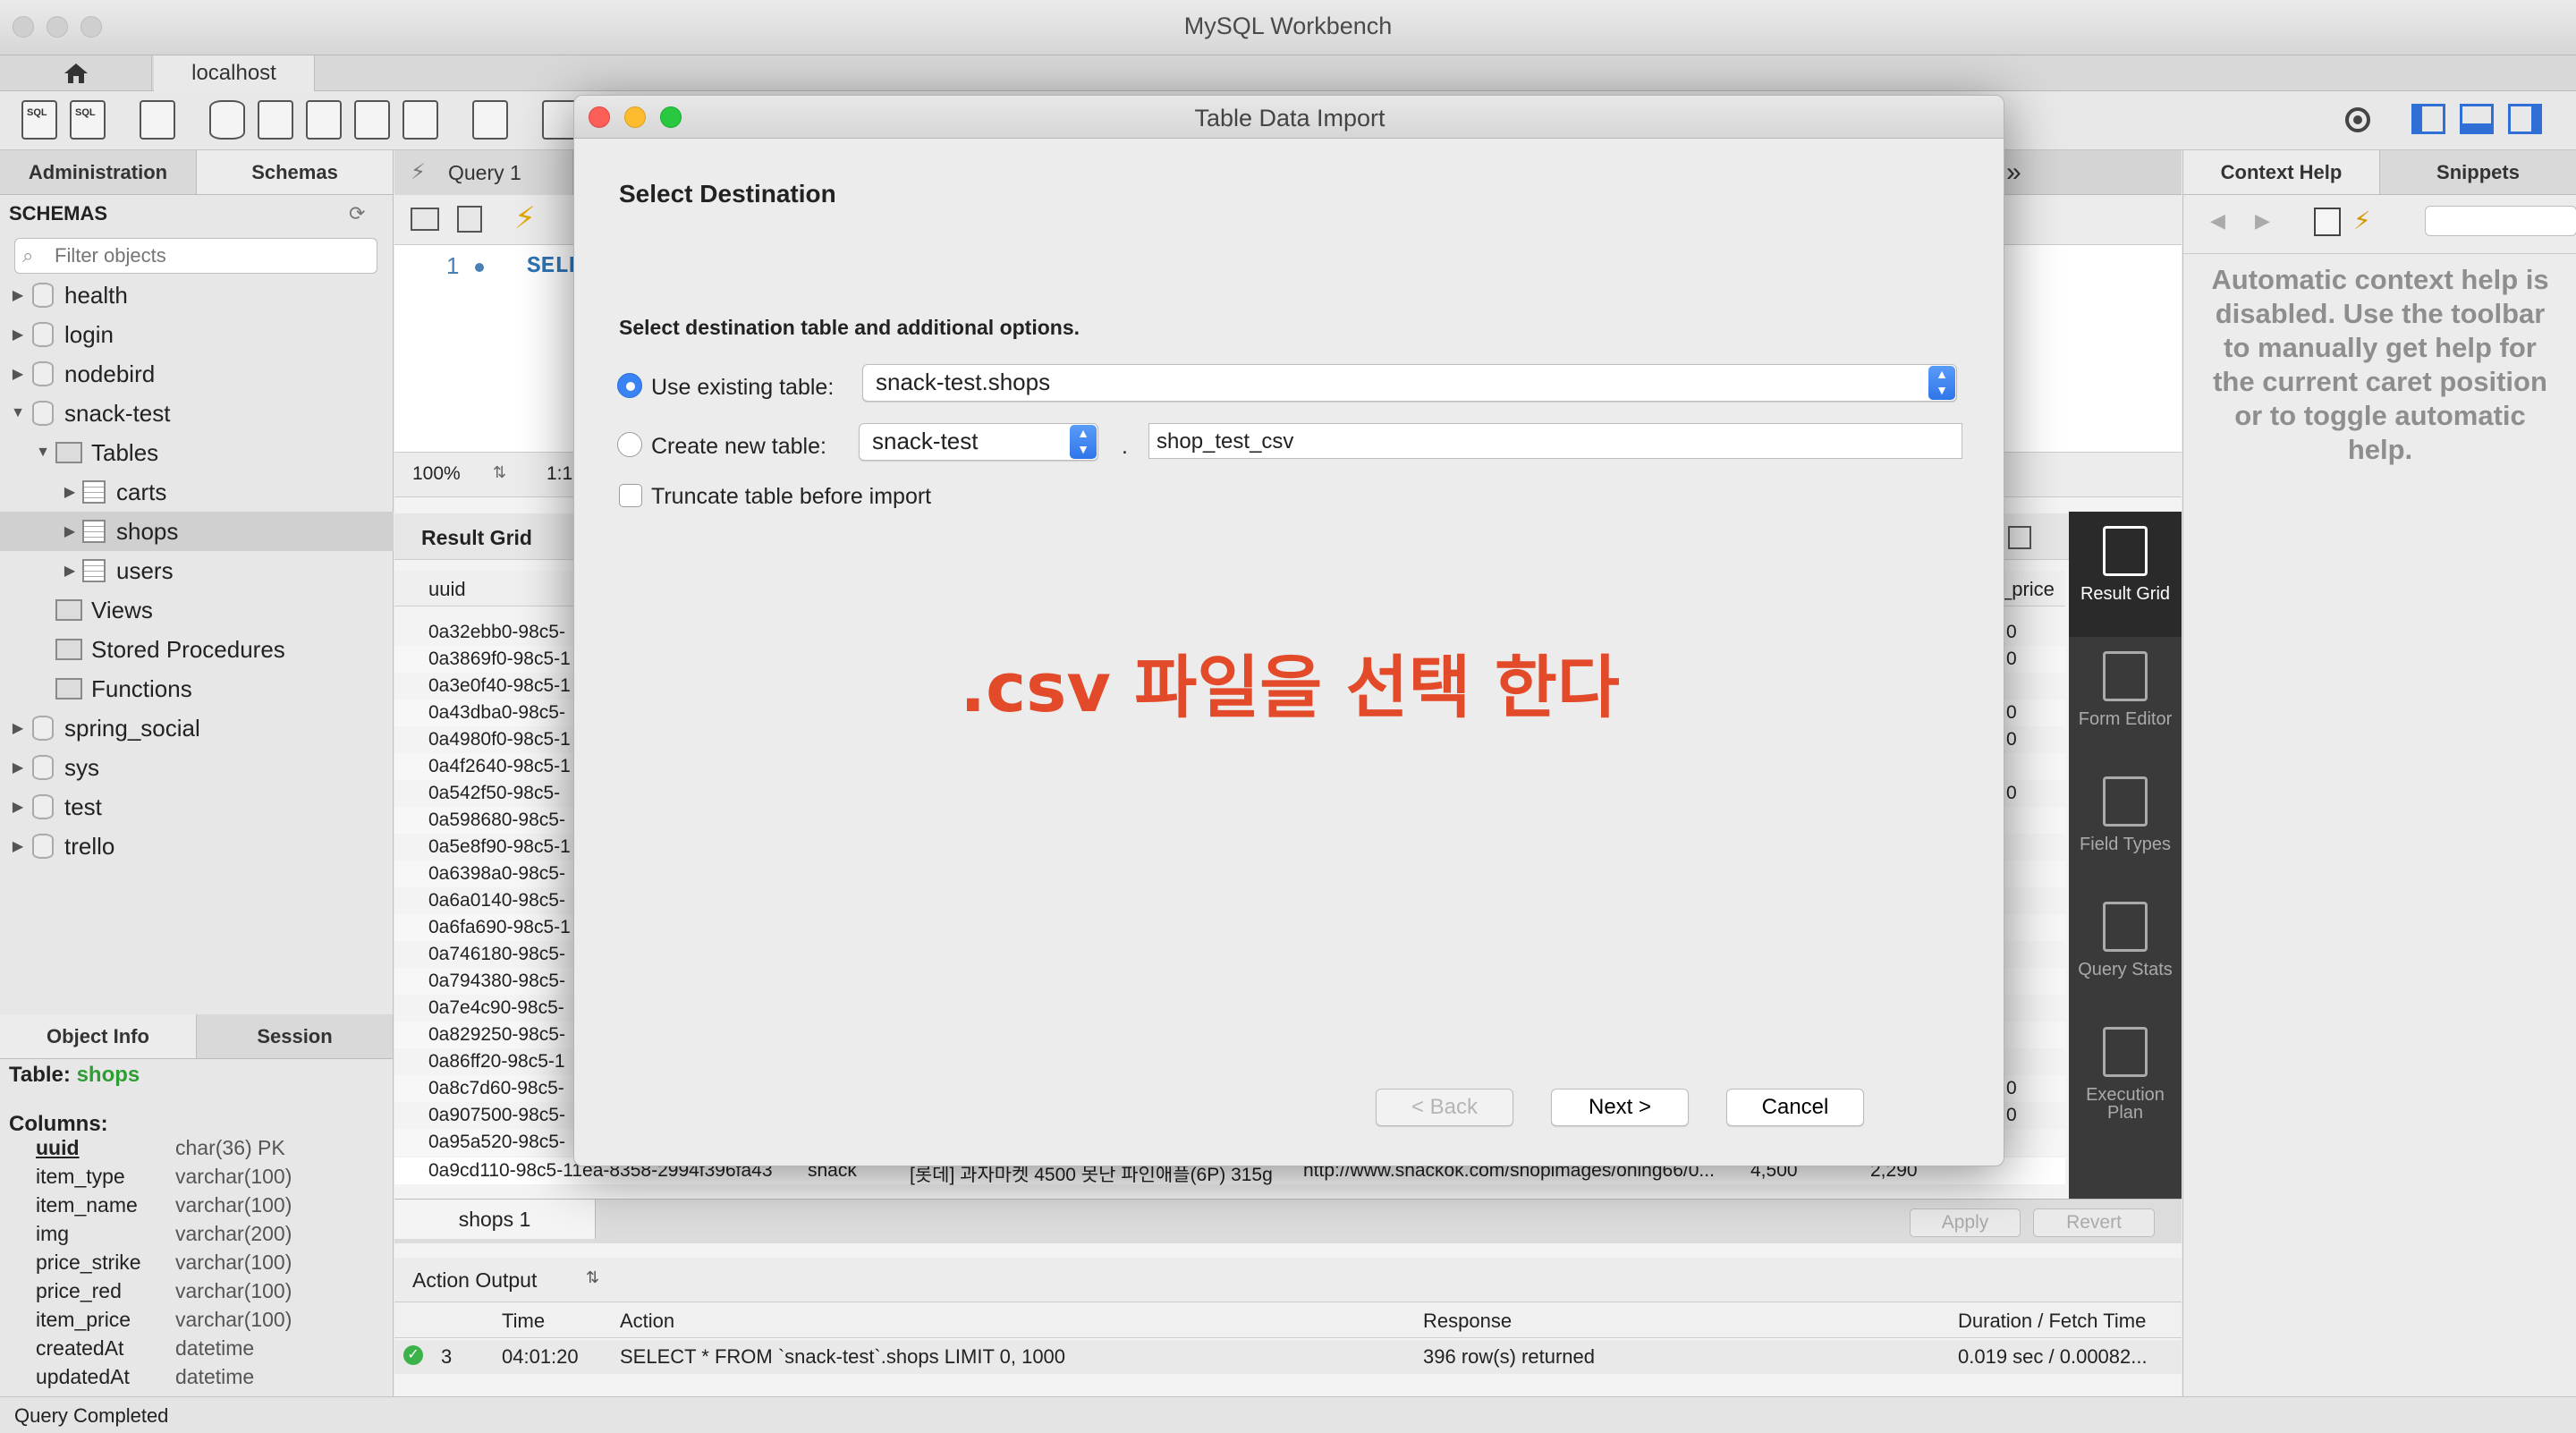  What do you see at coordinates (295, 1036) in the screenshot?
I see `tab-session: Session` at bounding box center [295, 1036].